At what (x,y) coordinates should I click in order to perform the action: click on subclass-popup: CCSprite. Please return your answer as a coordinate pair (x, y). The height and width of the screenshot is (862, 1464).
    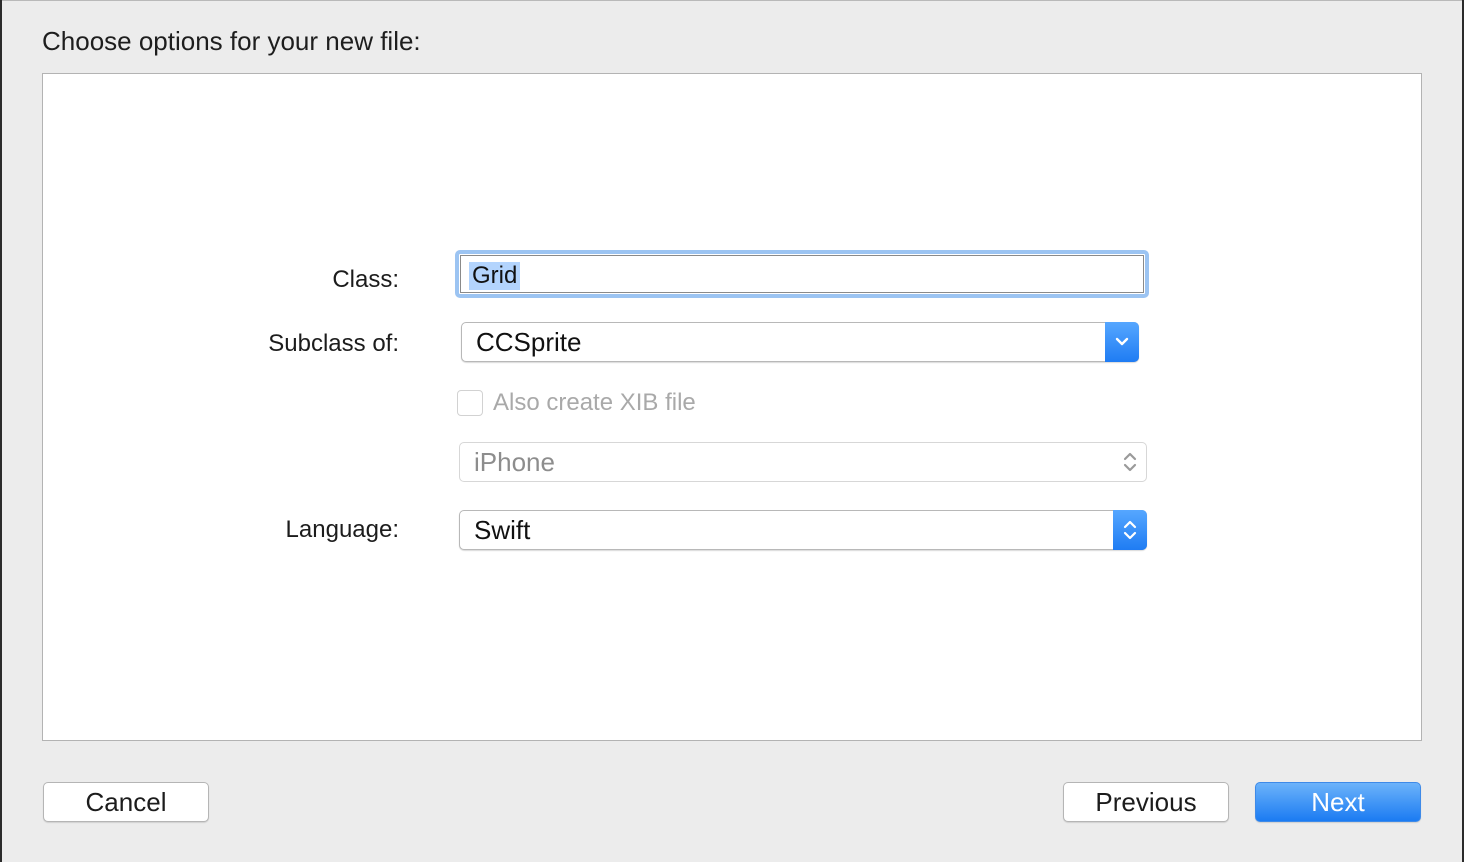
    Looking at the image, I should click on (800, 342).